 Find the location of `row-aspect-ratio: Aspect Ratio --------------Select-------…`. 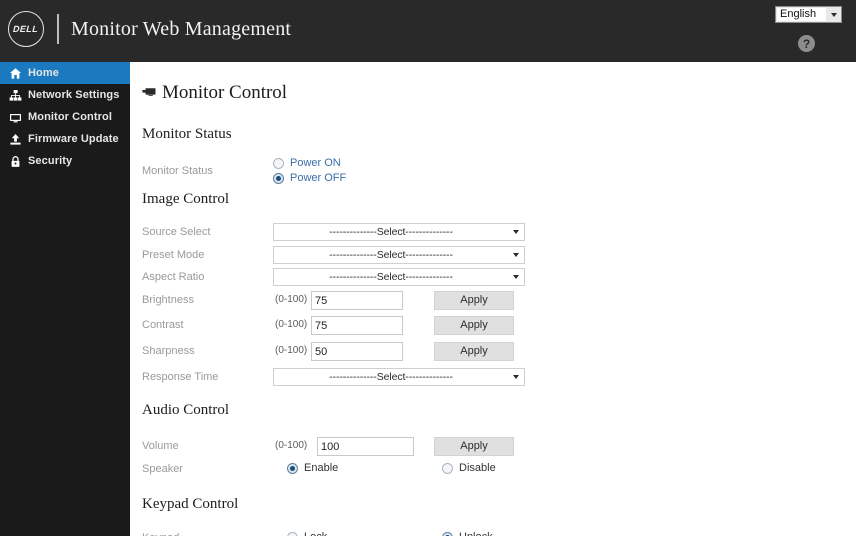

row-aspect-ratio: Aspect Ratio --------------Select-------… is located at coordinates (498, 277).